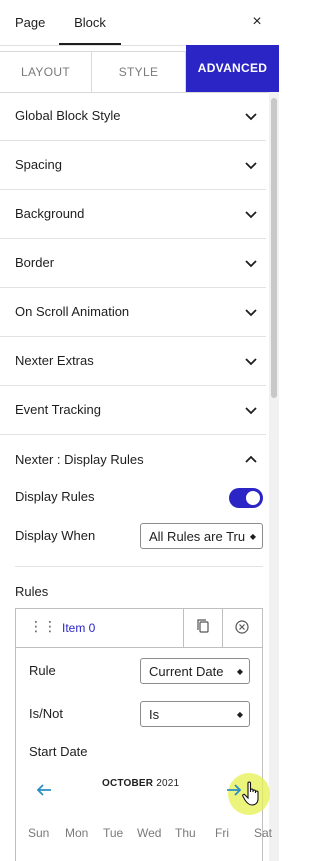  Describe the element at coordinates (90, 44) in the screenshot. I see `active-tab-indicator` at that location.